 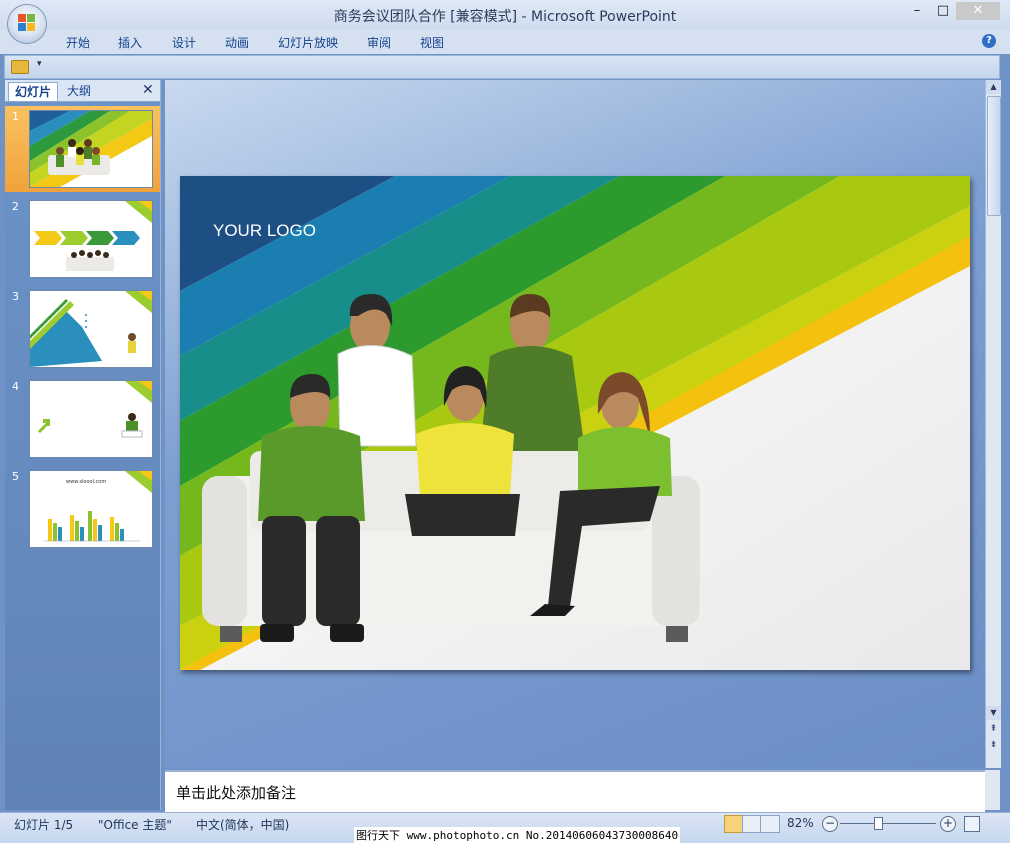 I want to click on help-icon: ?, so click(x=989, y=41).